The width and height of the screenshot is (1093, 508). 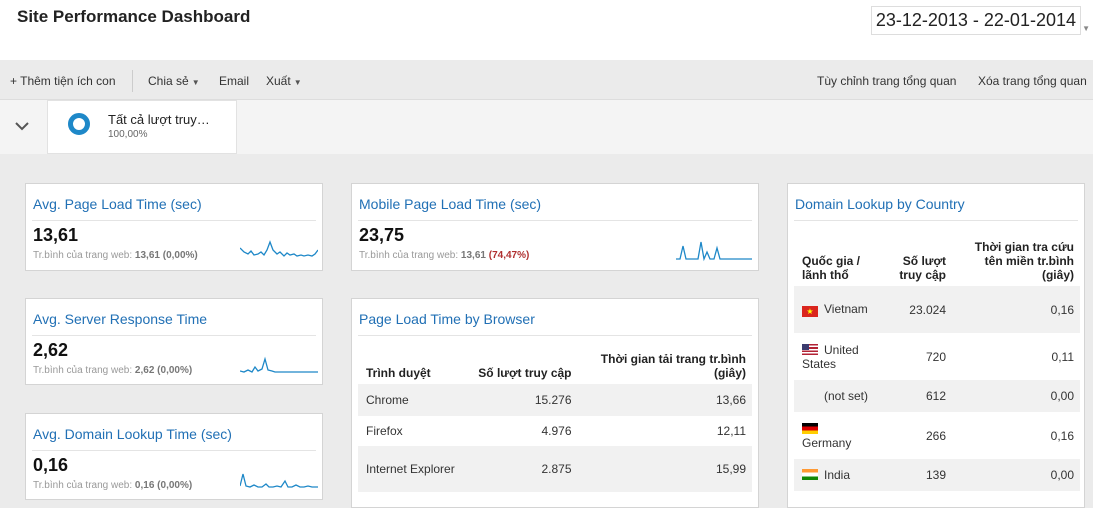 I want to click on metric-site-average: Tr.bình của trang web: 13,61 (0,00%), so click(x=115, y=255).